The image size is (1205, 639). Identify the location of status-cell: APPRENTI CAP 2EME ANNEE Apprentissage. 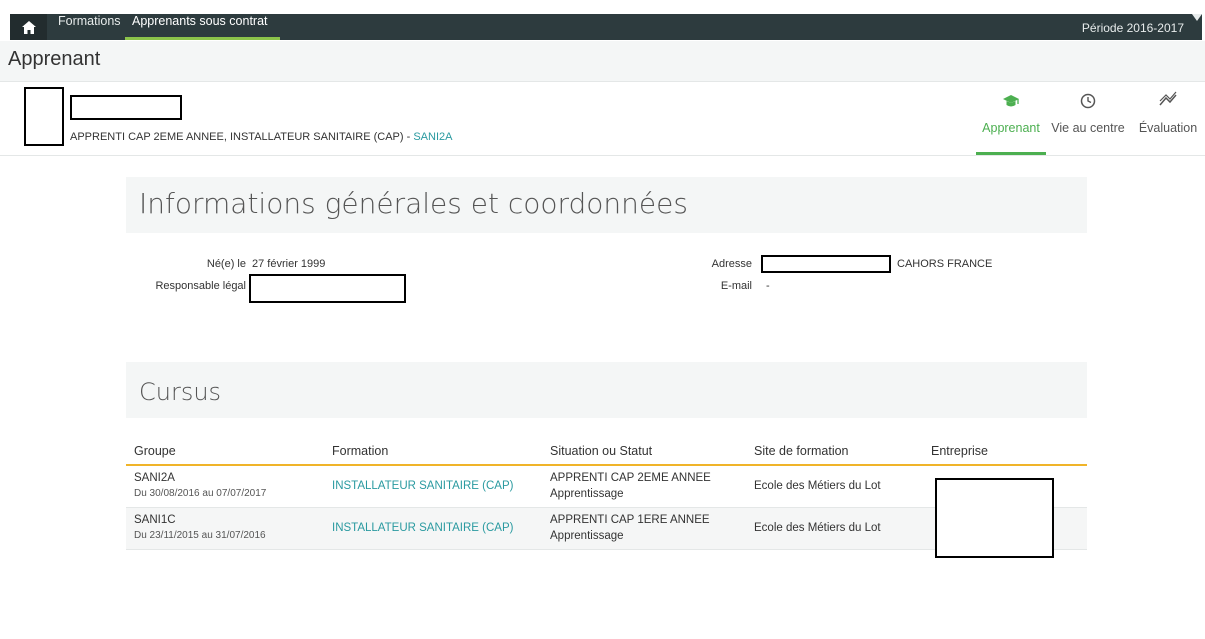
(630, 486).